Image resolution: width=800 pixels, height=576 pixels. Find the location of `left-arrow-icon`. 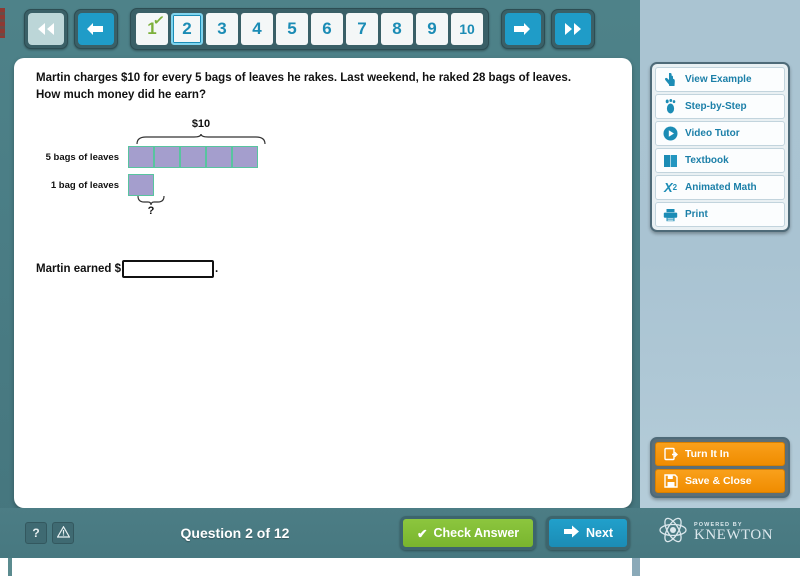

left-arrow-icon is located at coordinates (96, 29).